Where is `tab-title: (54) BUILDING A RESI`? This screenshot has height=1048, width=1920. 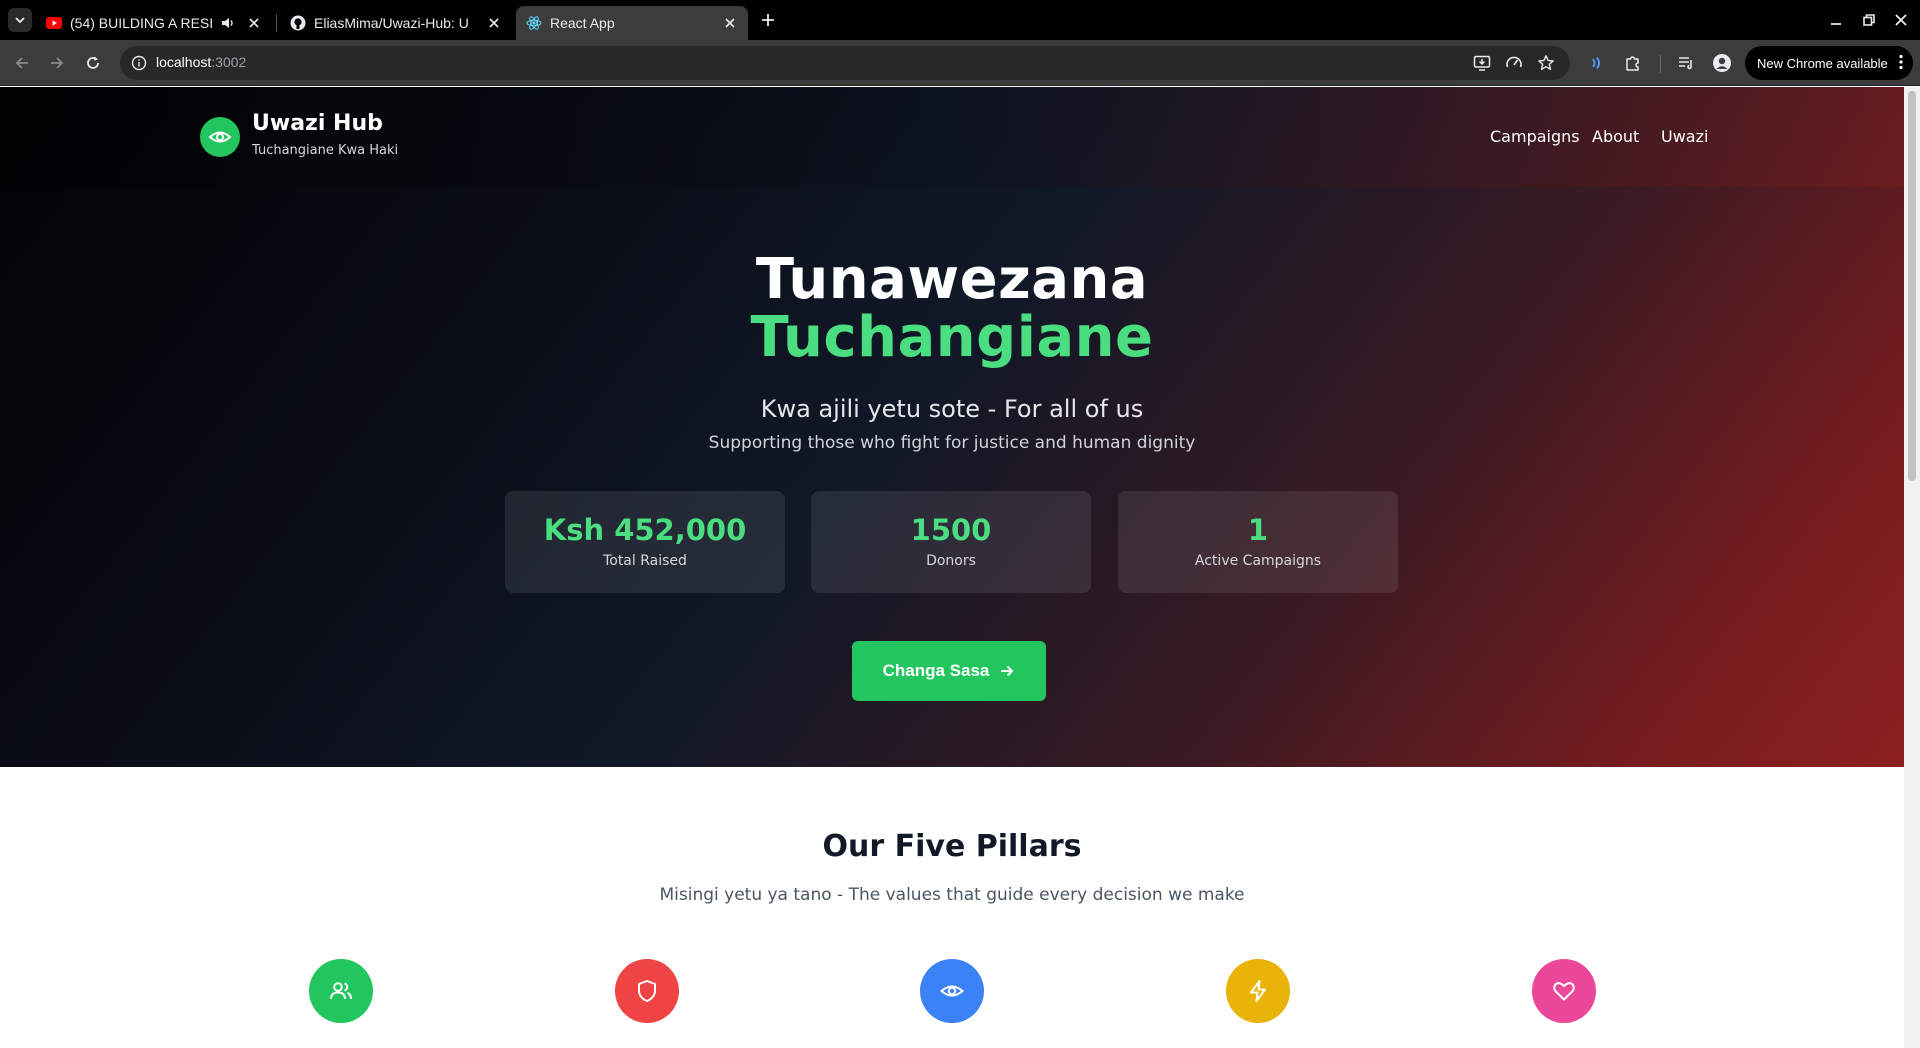 tab-title: (54) BUILDING A RESI is located at coordinates (142, 23).